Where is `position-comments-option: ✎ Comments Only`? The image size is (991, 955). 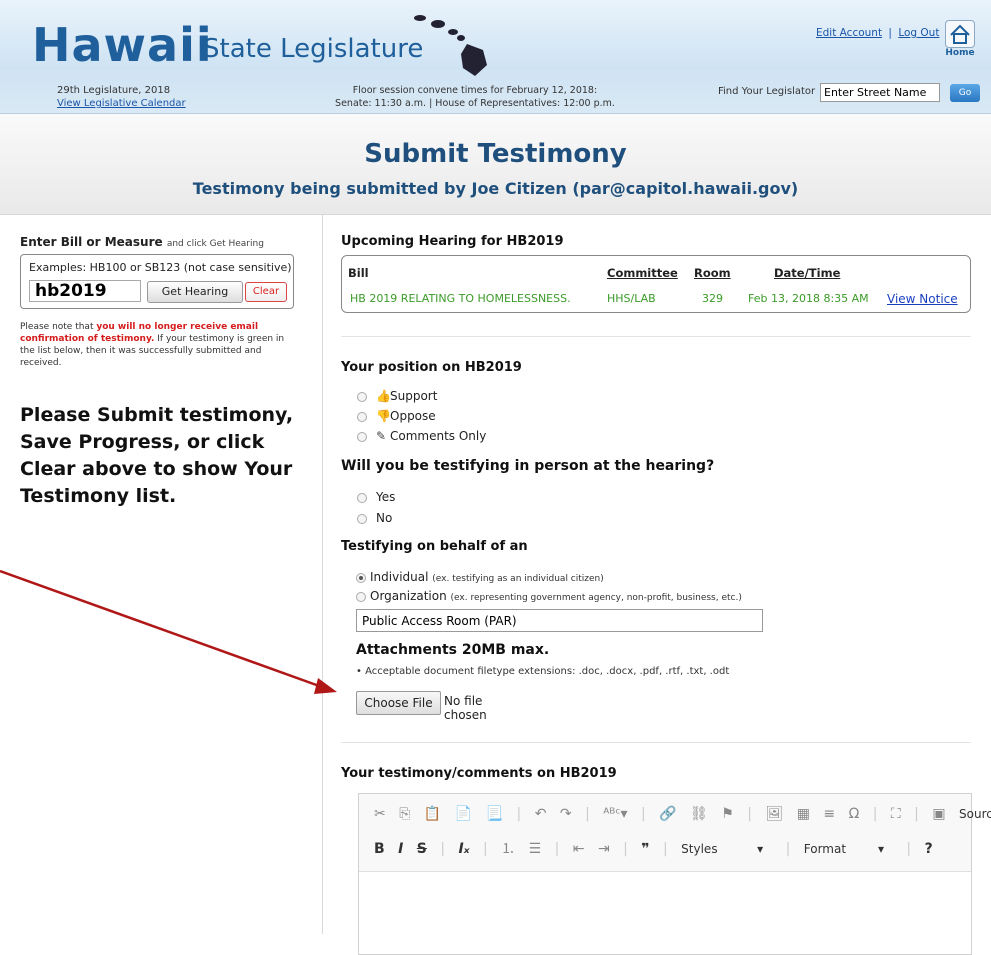
position-comments-option: ✎ Comments Only is located at coordinates (421, 436).